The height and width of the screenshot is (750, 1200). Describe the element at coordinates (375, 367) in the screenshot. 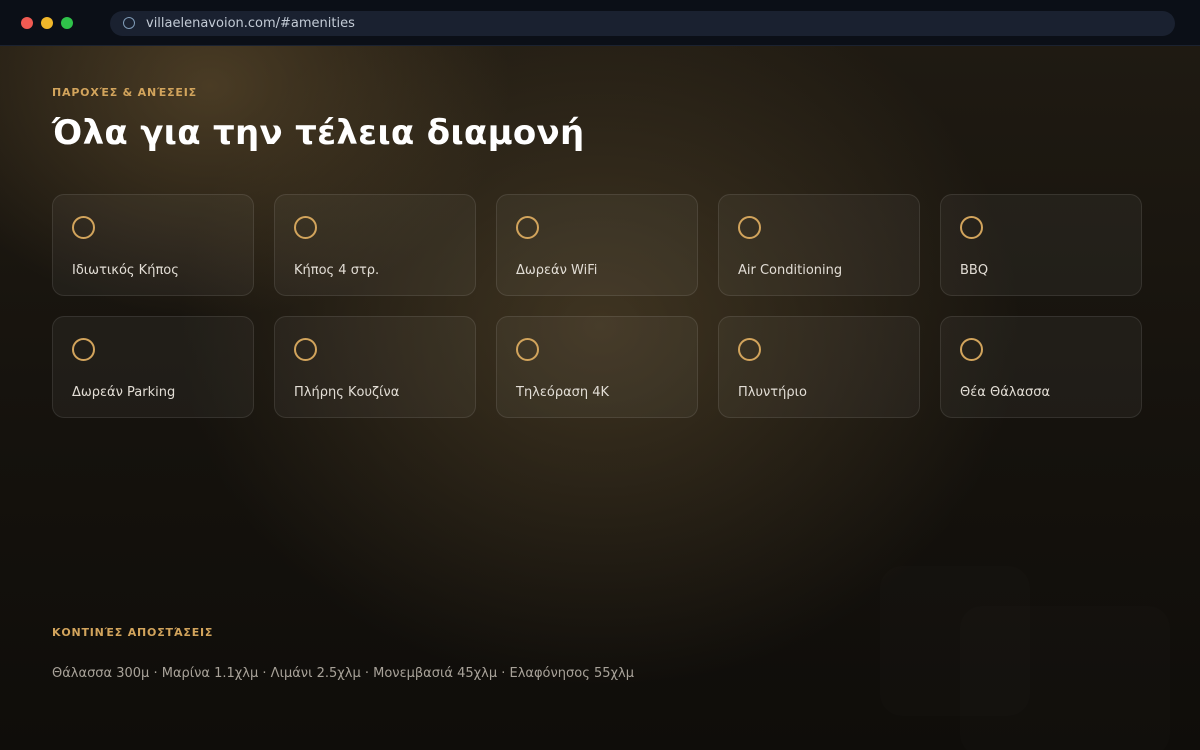

I see `amenity-card: Πλήρης Κουζίνα` at that location.